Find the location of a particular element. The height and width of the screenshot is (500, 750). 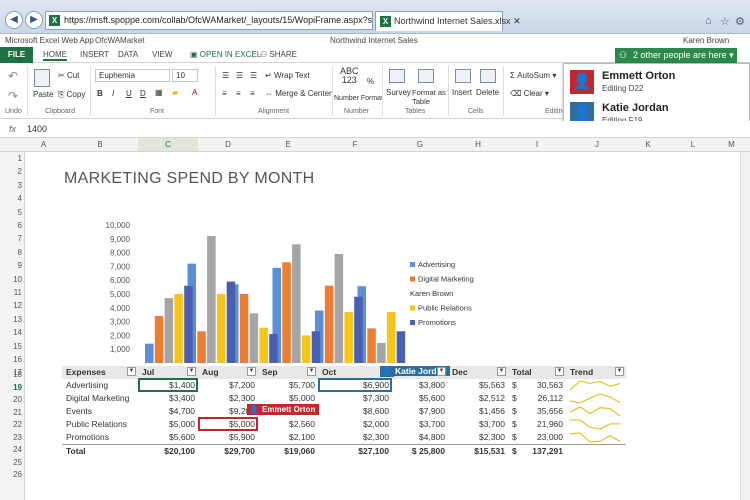

vertical-scrollbar is located at coordinates (745, 326).